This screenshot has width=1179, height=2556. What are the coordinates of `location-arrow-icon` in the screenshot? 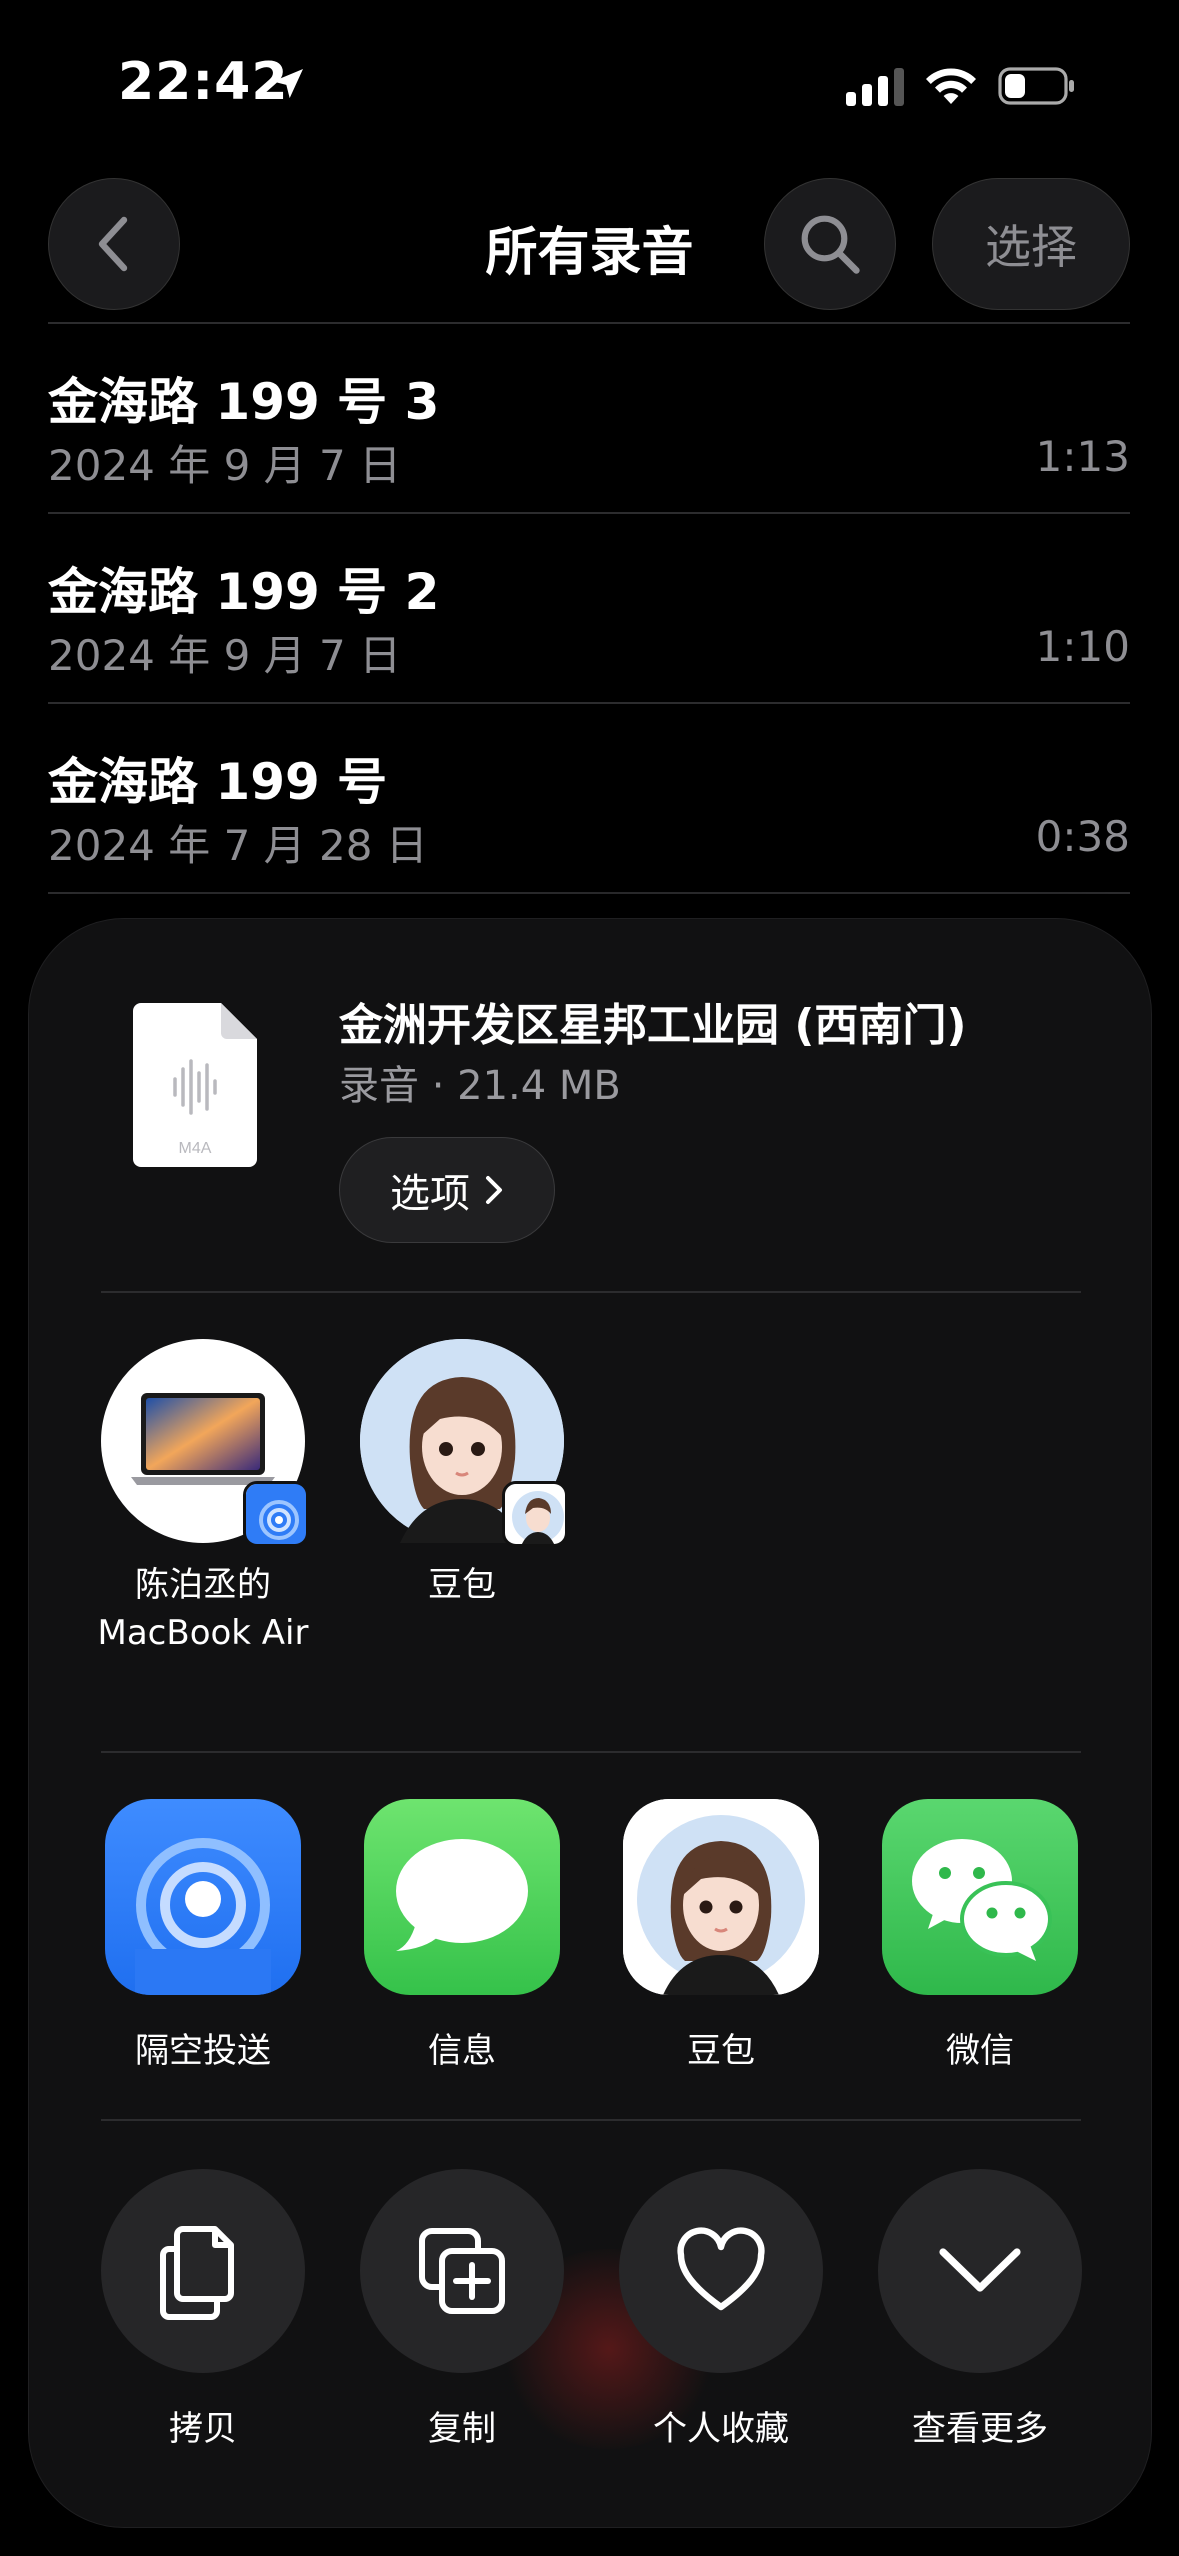 It's located at (288, 84).